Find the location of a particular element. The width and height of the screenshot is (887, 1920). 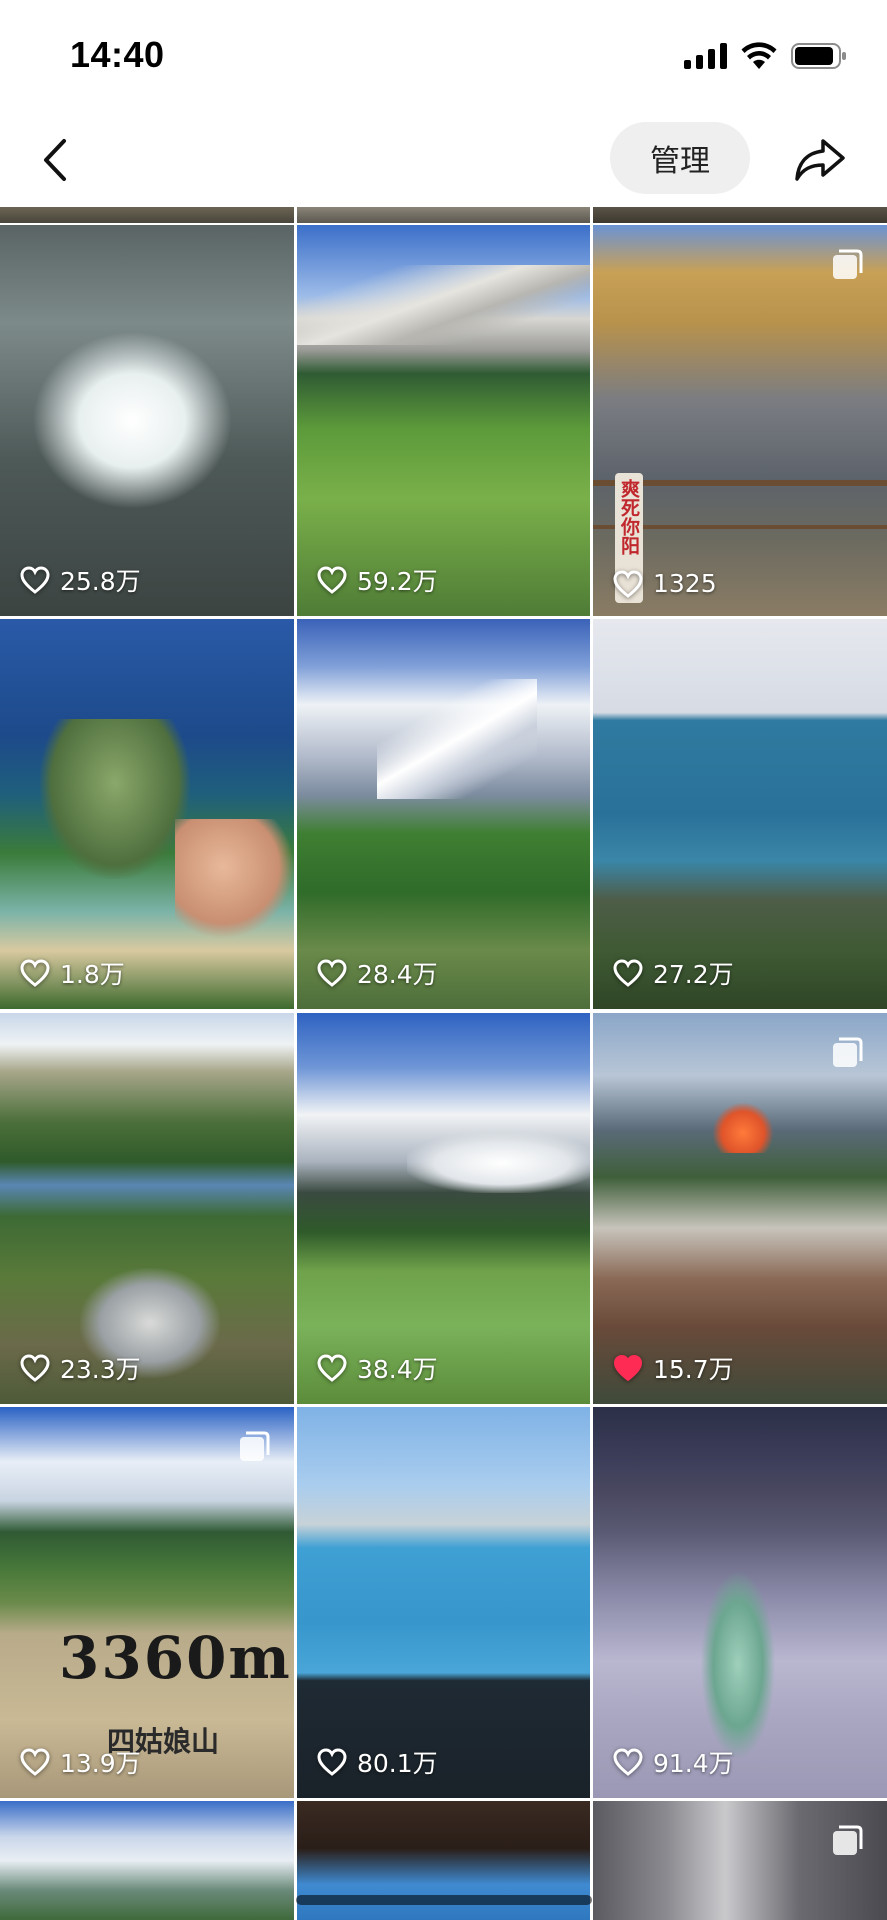

status-bar: 14:40 is located at coordinates (443, 56).